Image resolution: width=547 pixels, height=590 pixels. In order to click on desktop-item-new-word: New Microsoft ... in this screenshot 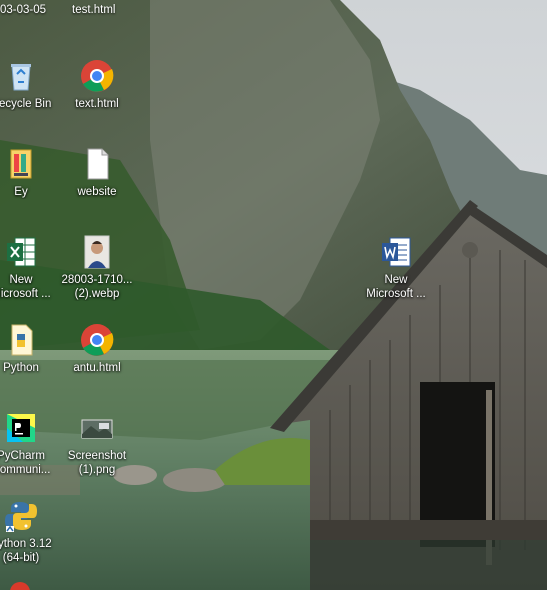, I will do `click(396, 267)`.